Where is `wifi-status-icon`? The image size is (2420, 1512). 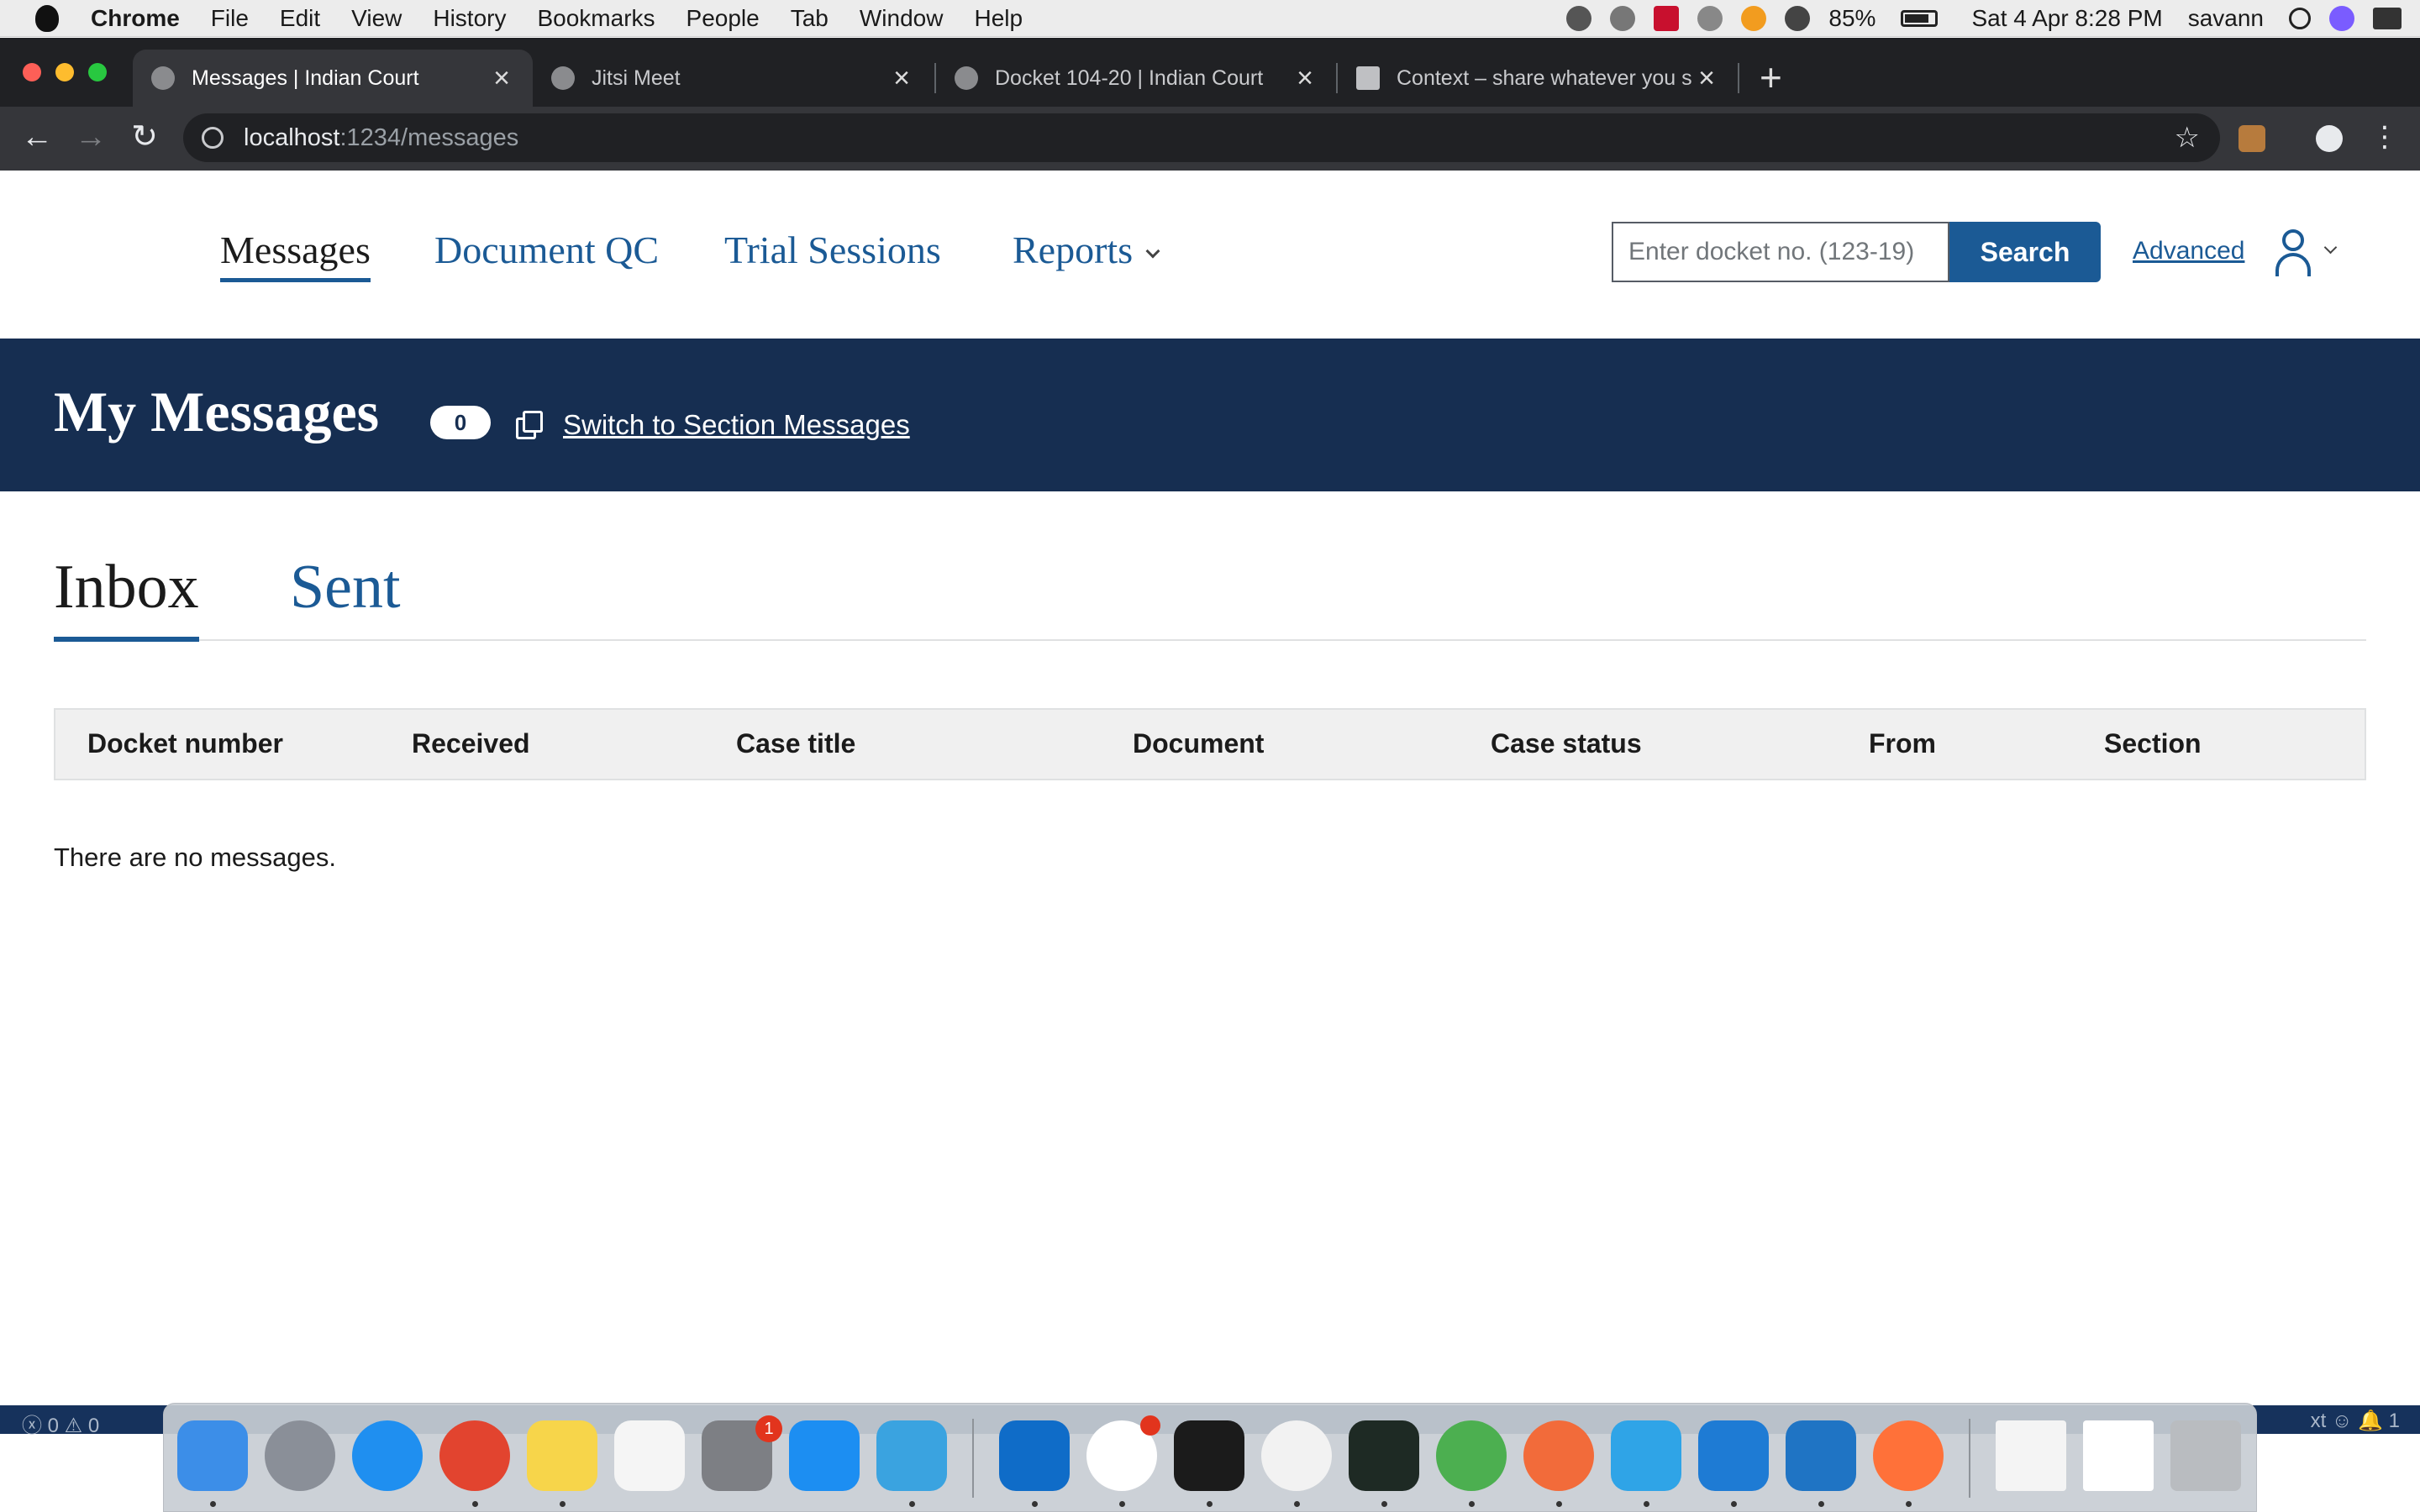
wifi-status-icon is located at coordinates (1798, 18).